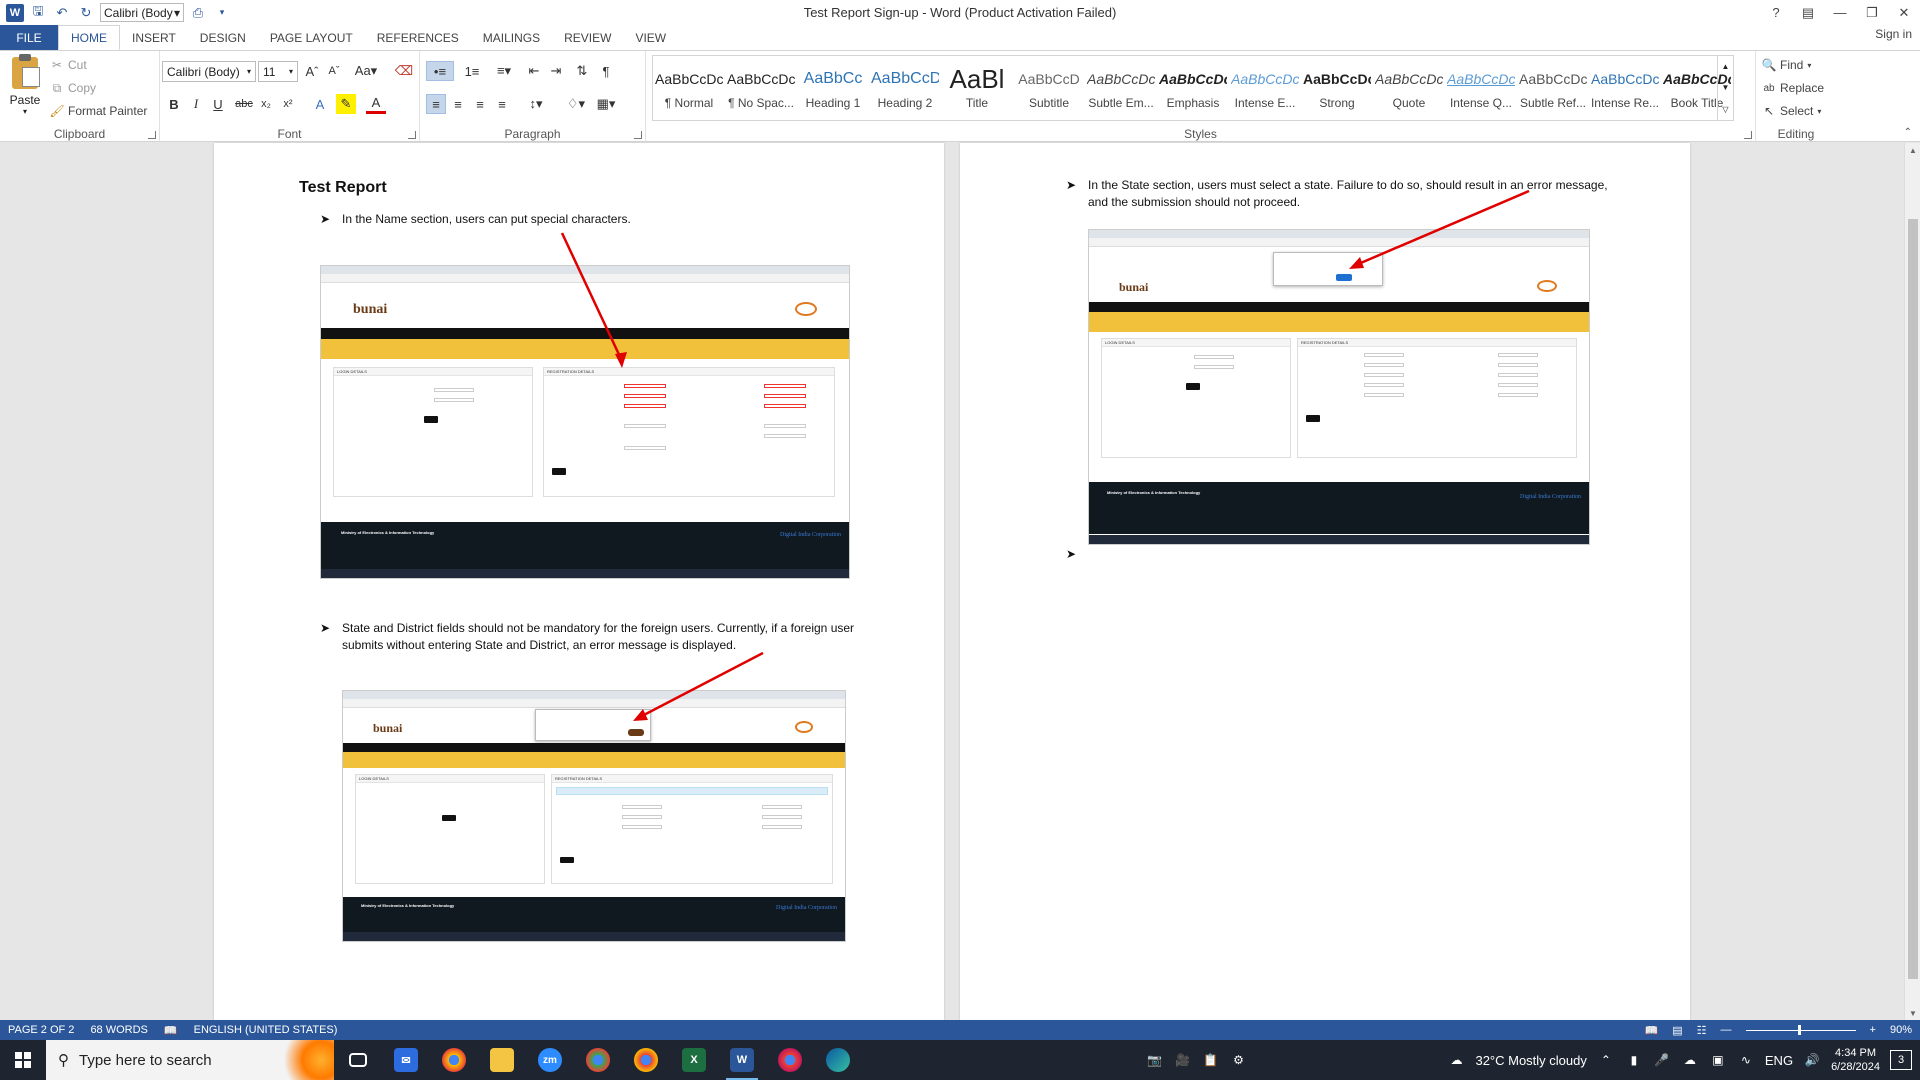  What do you see at coordinates (23, 1060) in the screenshot?
I see `start-button` at bounding box center [23, 1060].